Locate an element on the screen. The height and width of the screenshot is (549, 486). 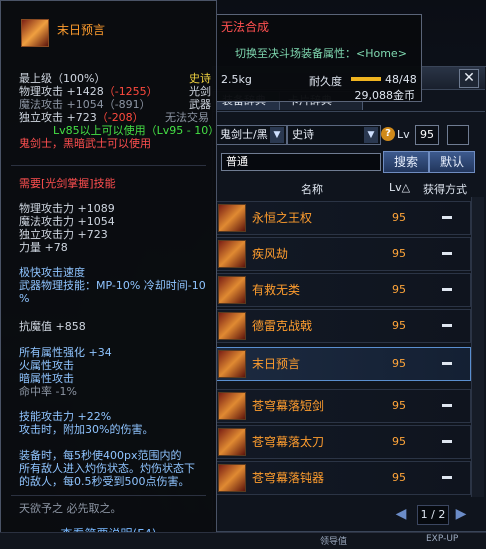
next-page-icon: ▶ is located at coordinates (461, 514).